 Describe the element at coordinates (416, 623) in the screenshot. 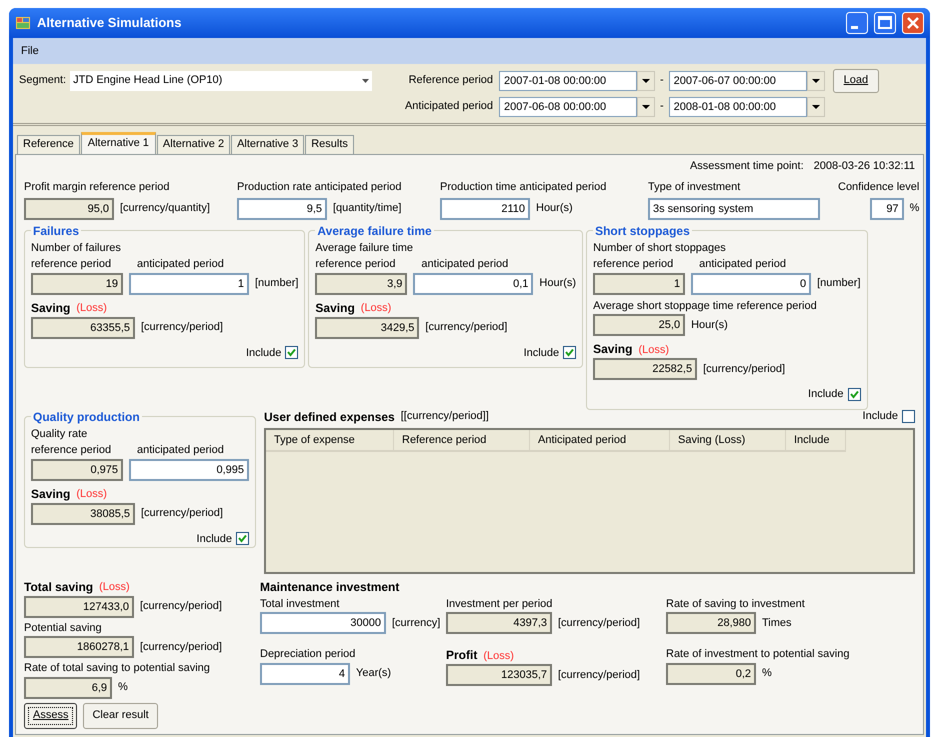

I see `unit-label: [currency]` at that location.